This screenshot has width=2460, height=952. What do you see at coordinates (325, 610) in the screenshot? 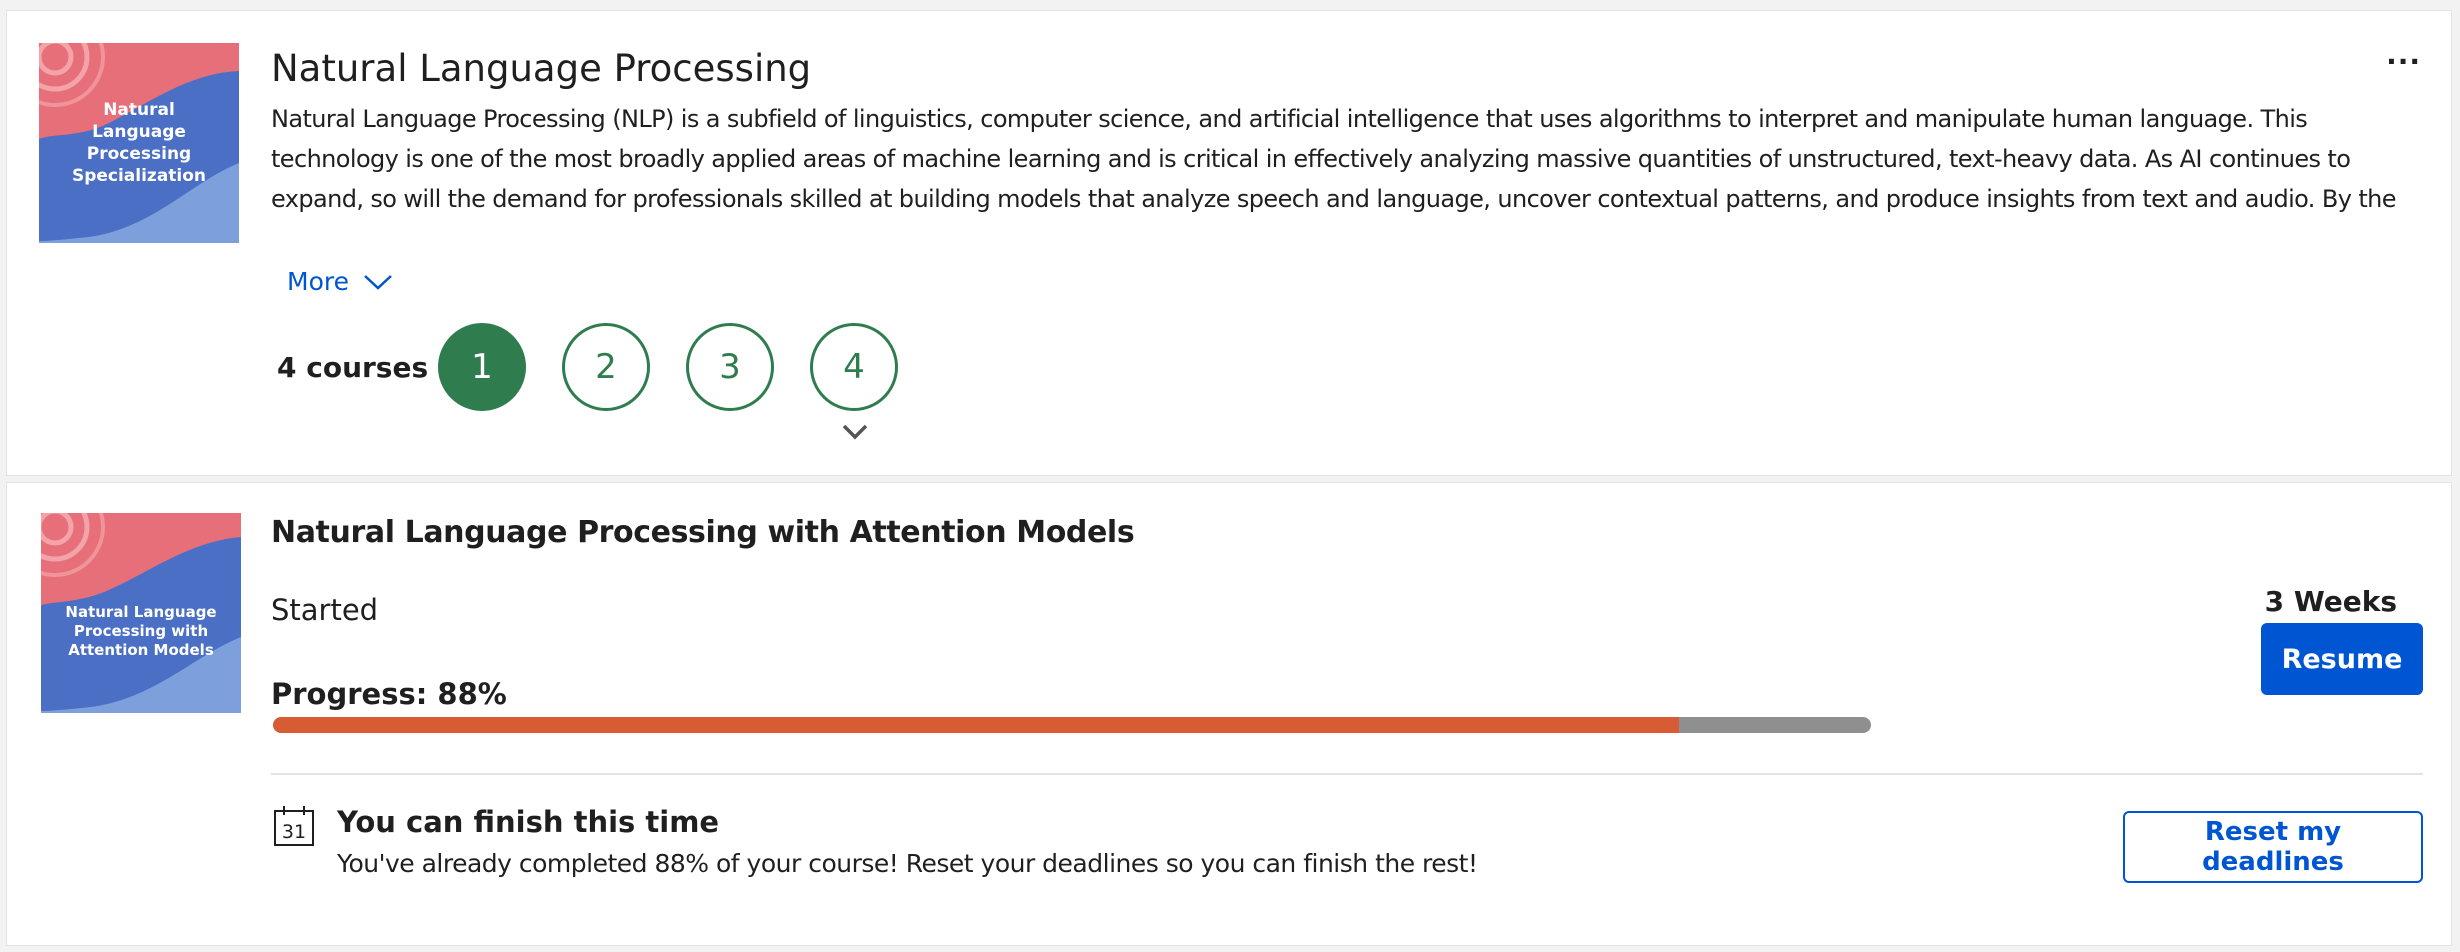
I see `course-status: Started` at bounding box center [325, 610].